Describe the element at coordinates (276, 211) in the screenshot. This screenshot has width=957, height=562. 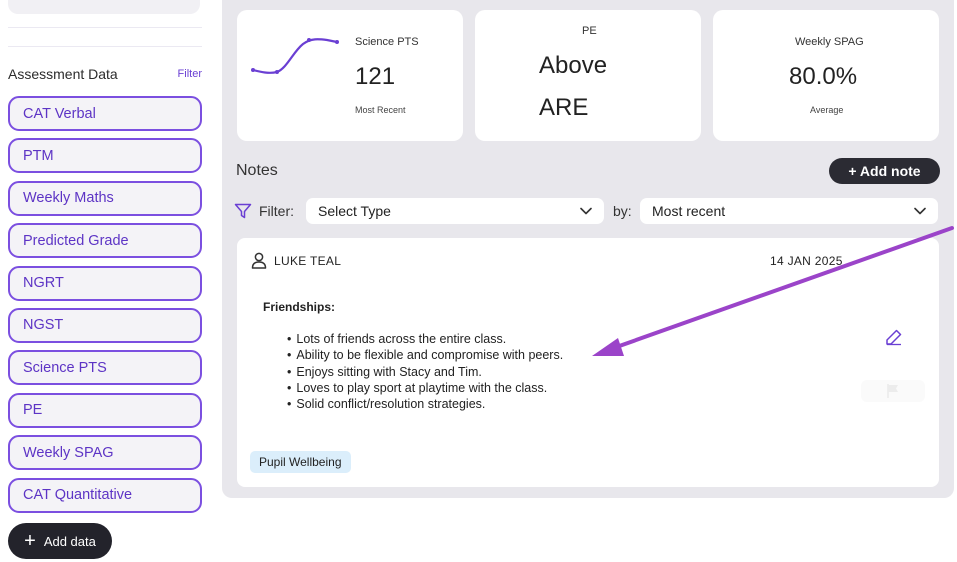
I see `filter-label: Filter:` at that location.